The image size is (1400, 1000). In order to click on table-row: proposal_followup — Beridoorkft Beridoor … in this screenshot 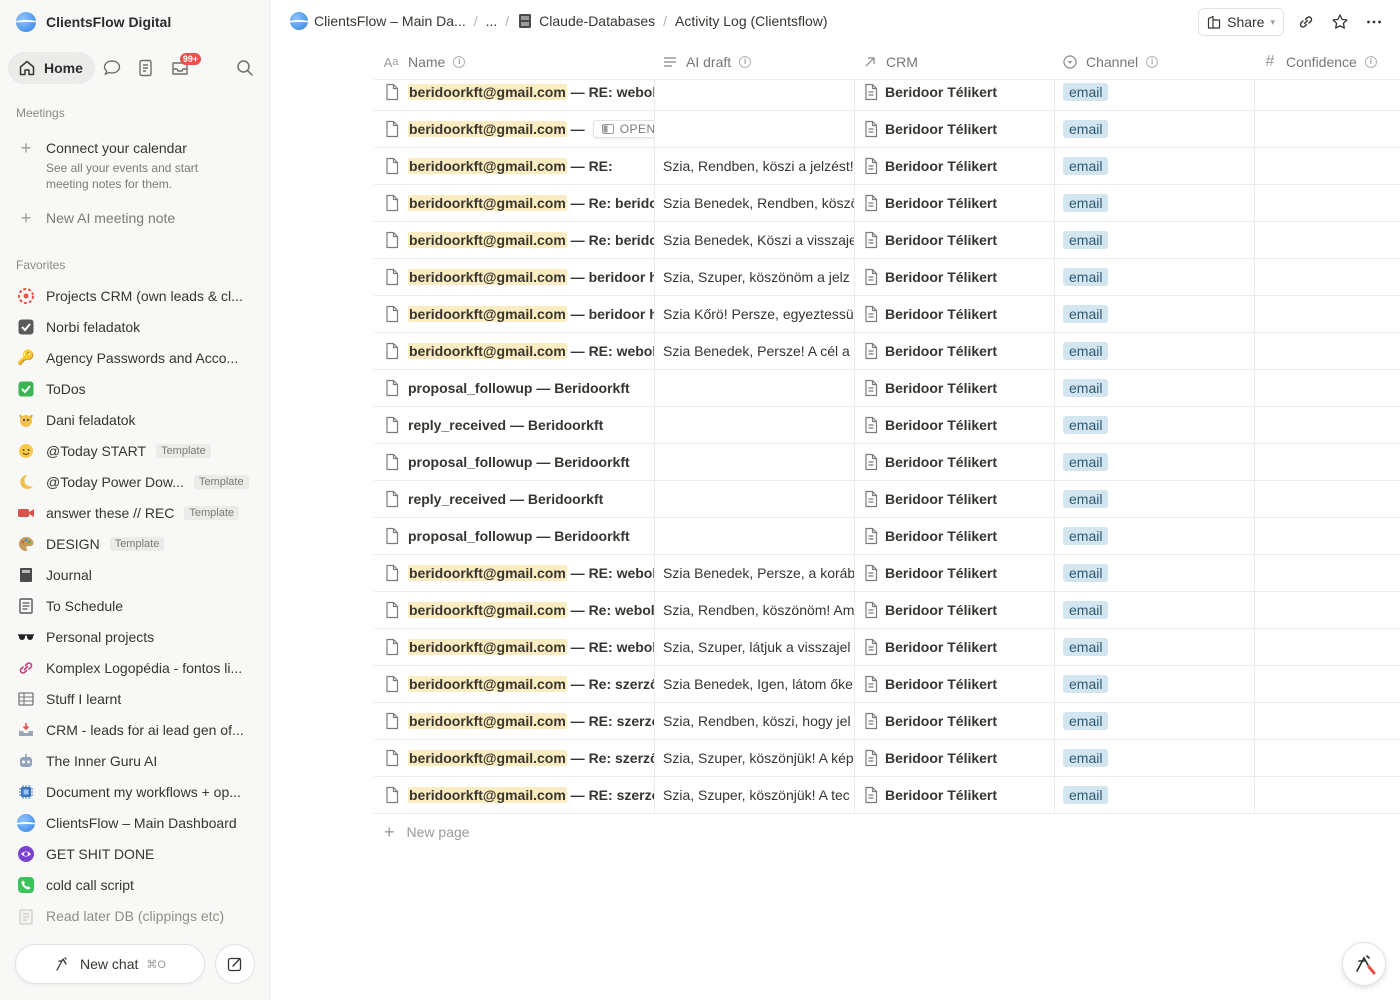, I will do `click(887, 462)`.